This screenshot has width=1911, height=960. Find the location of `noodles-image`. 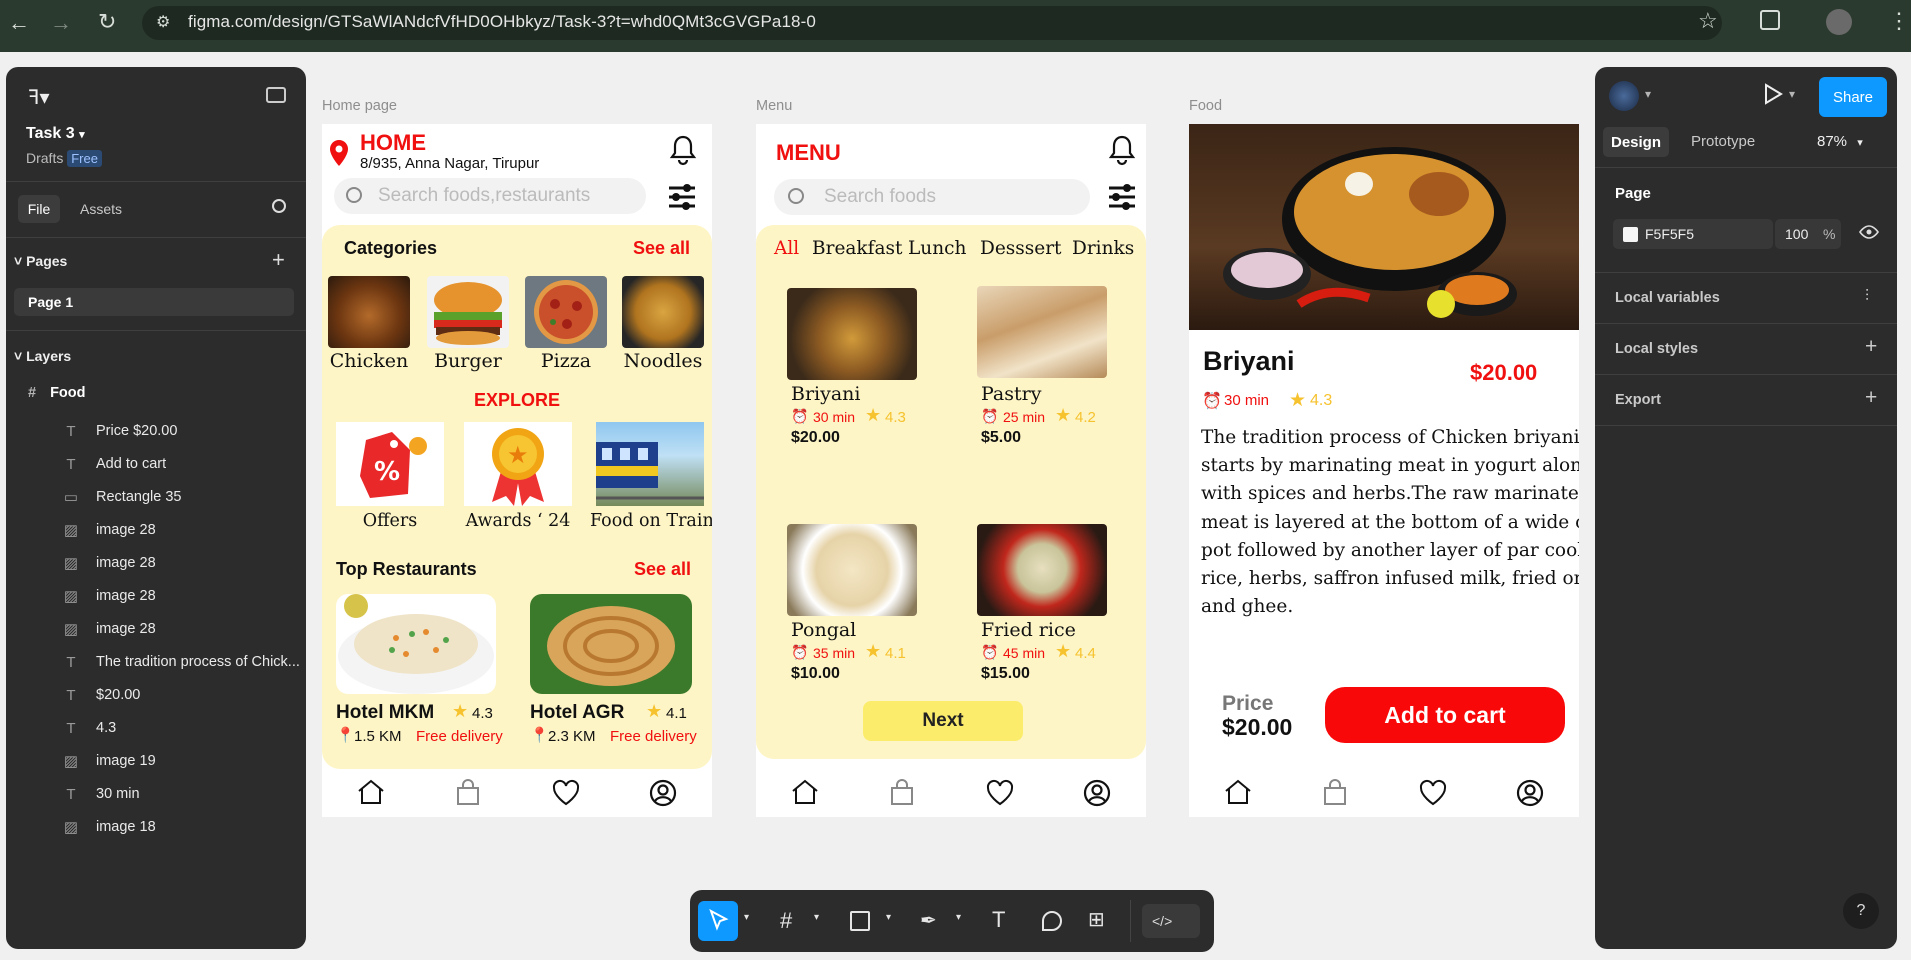

noodles-image is located at coordinates (663, 312).